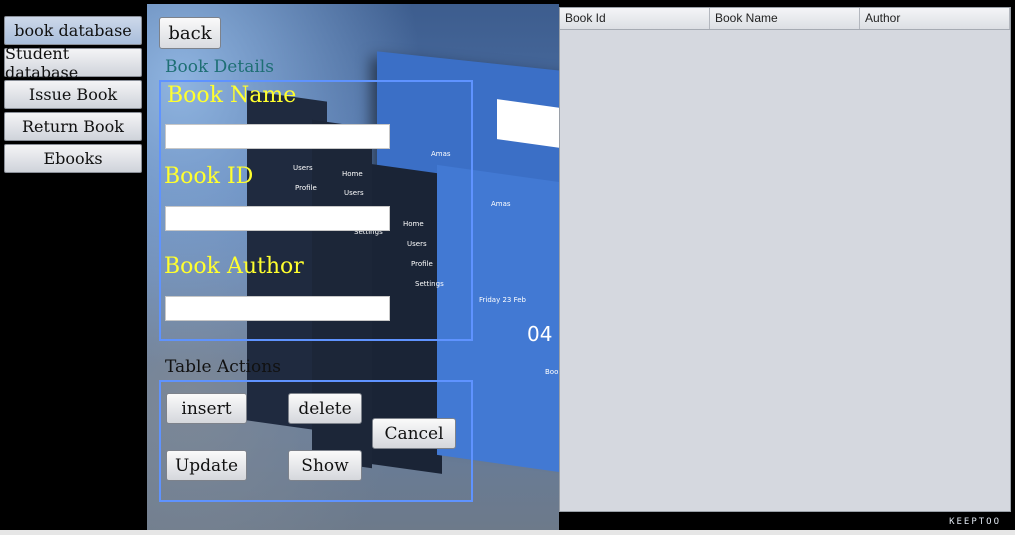 Image resolution: width=1015 pixels, height=535 pixels. I want to click on column-header-author: Author, so click(935, 18).